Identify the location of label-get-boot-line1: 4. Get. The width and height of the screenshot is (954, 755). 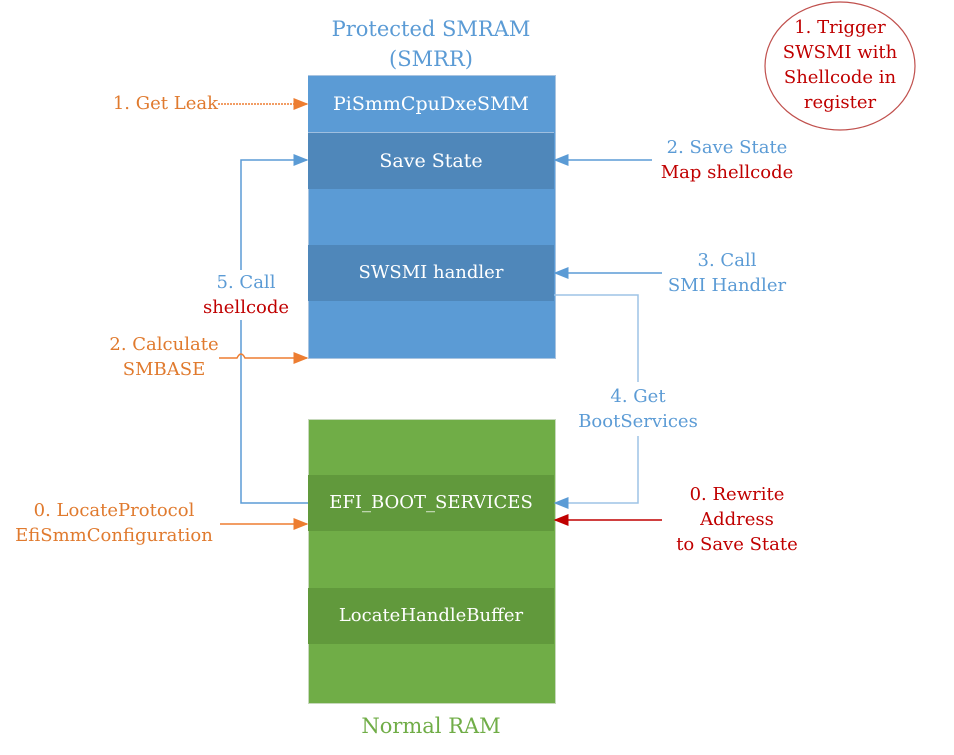
(638, 396).